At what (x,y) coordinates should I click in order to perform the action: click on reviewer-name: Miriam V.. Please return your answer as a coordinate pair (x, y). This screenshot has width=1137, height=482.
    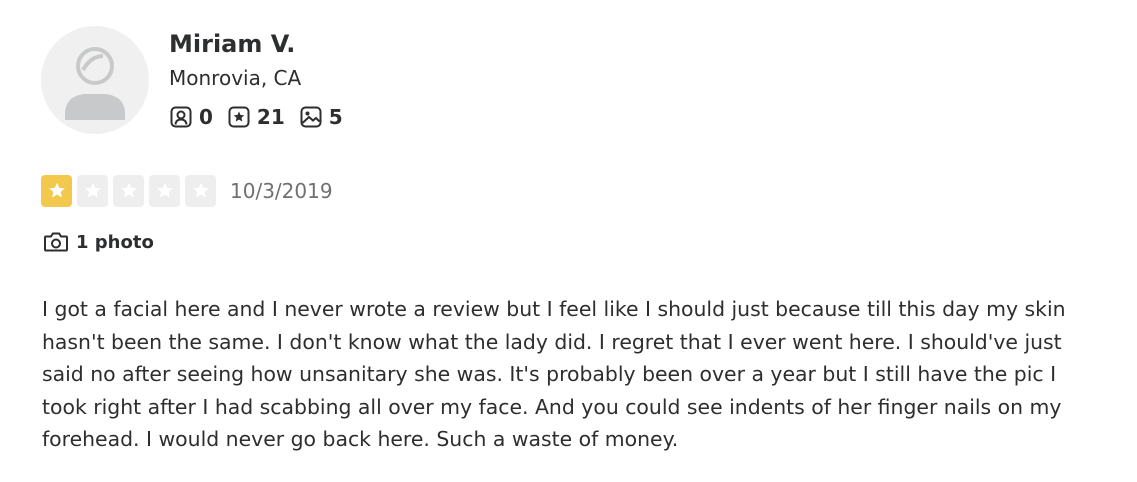
    Looking at the image, I should click on (263, 44).